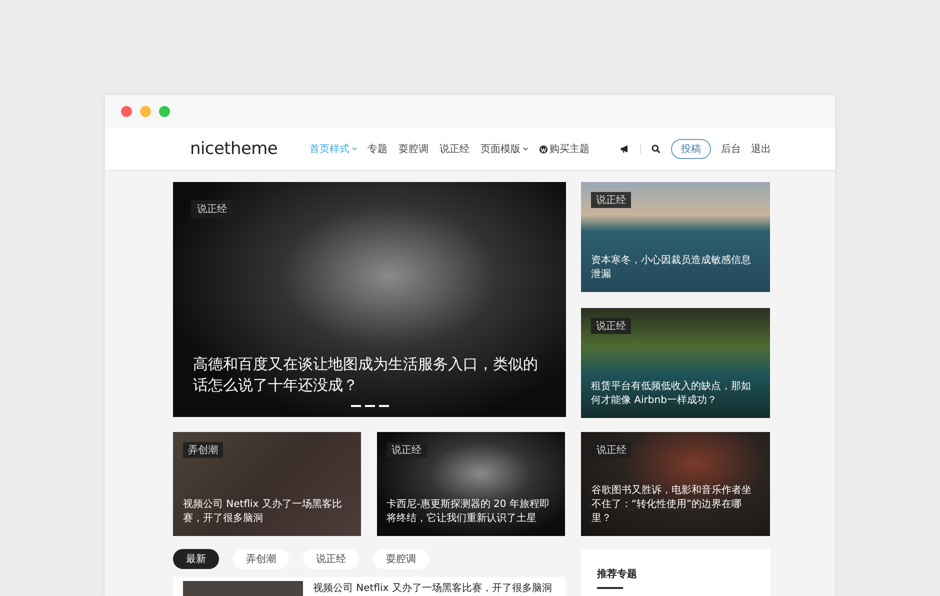 Image resolution: width=940 pixels, height=596 pixels. I want to click on nav-link: 专题, so click(378, 149).